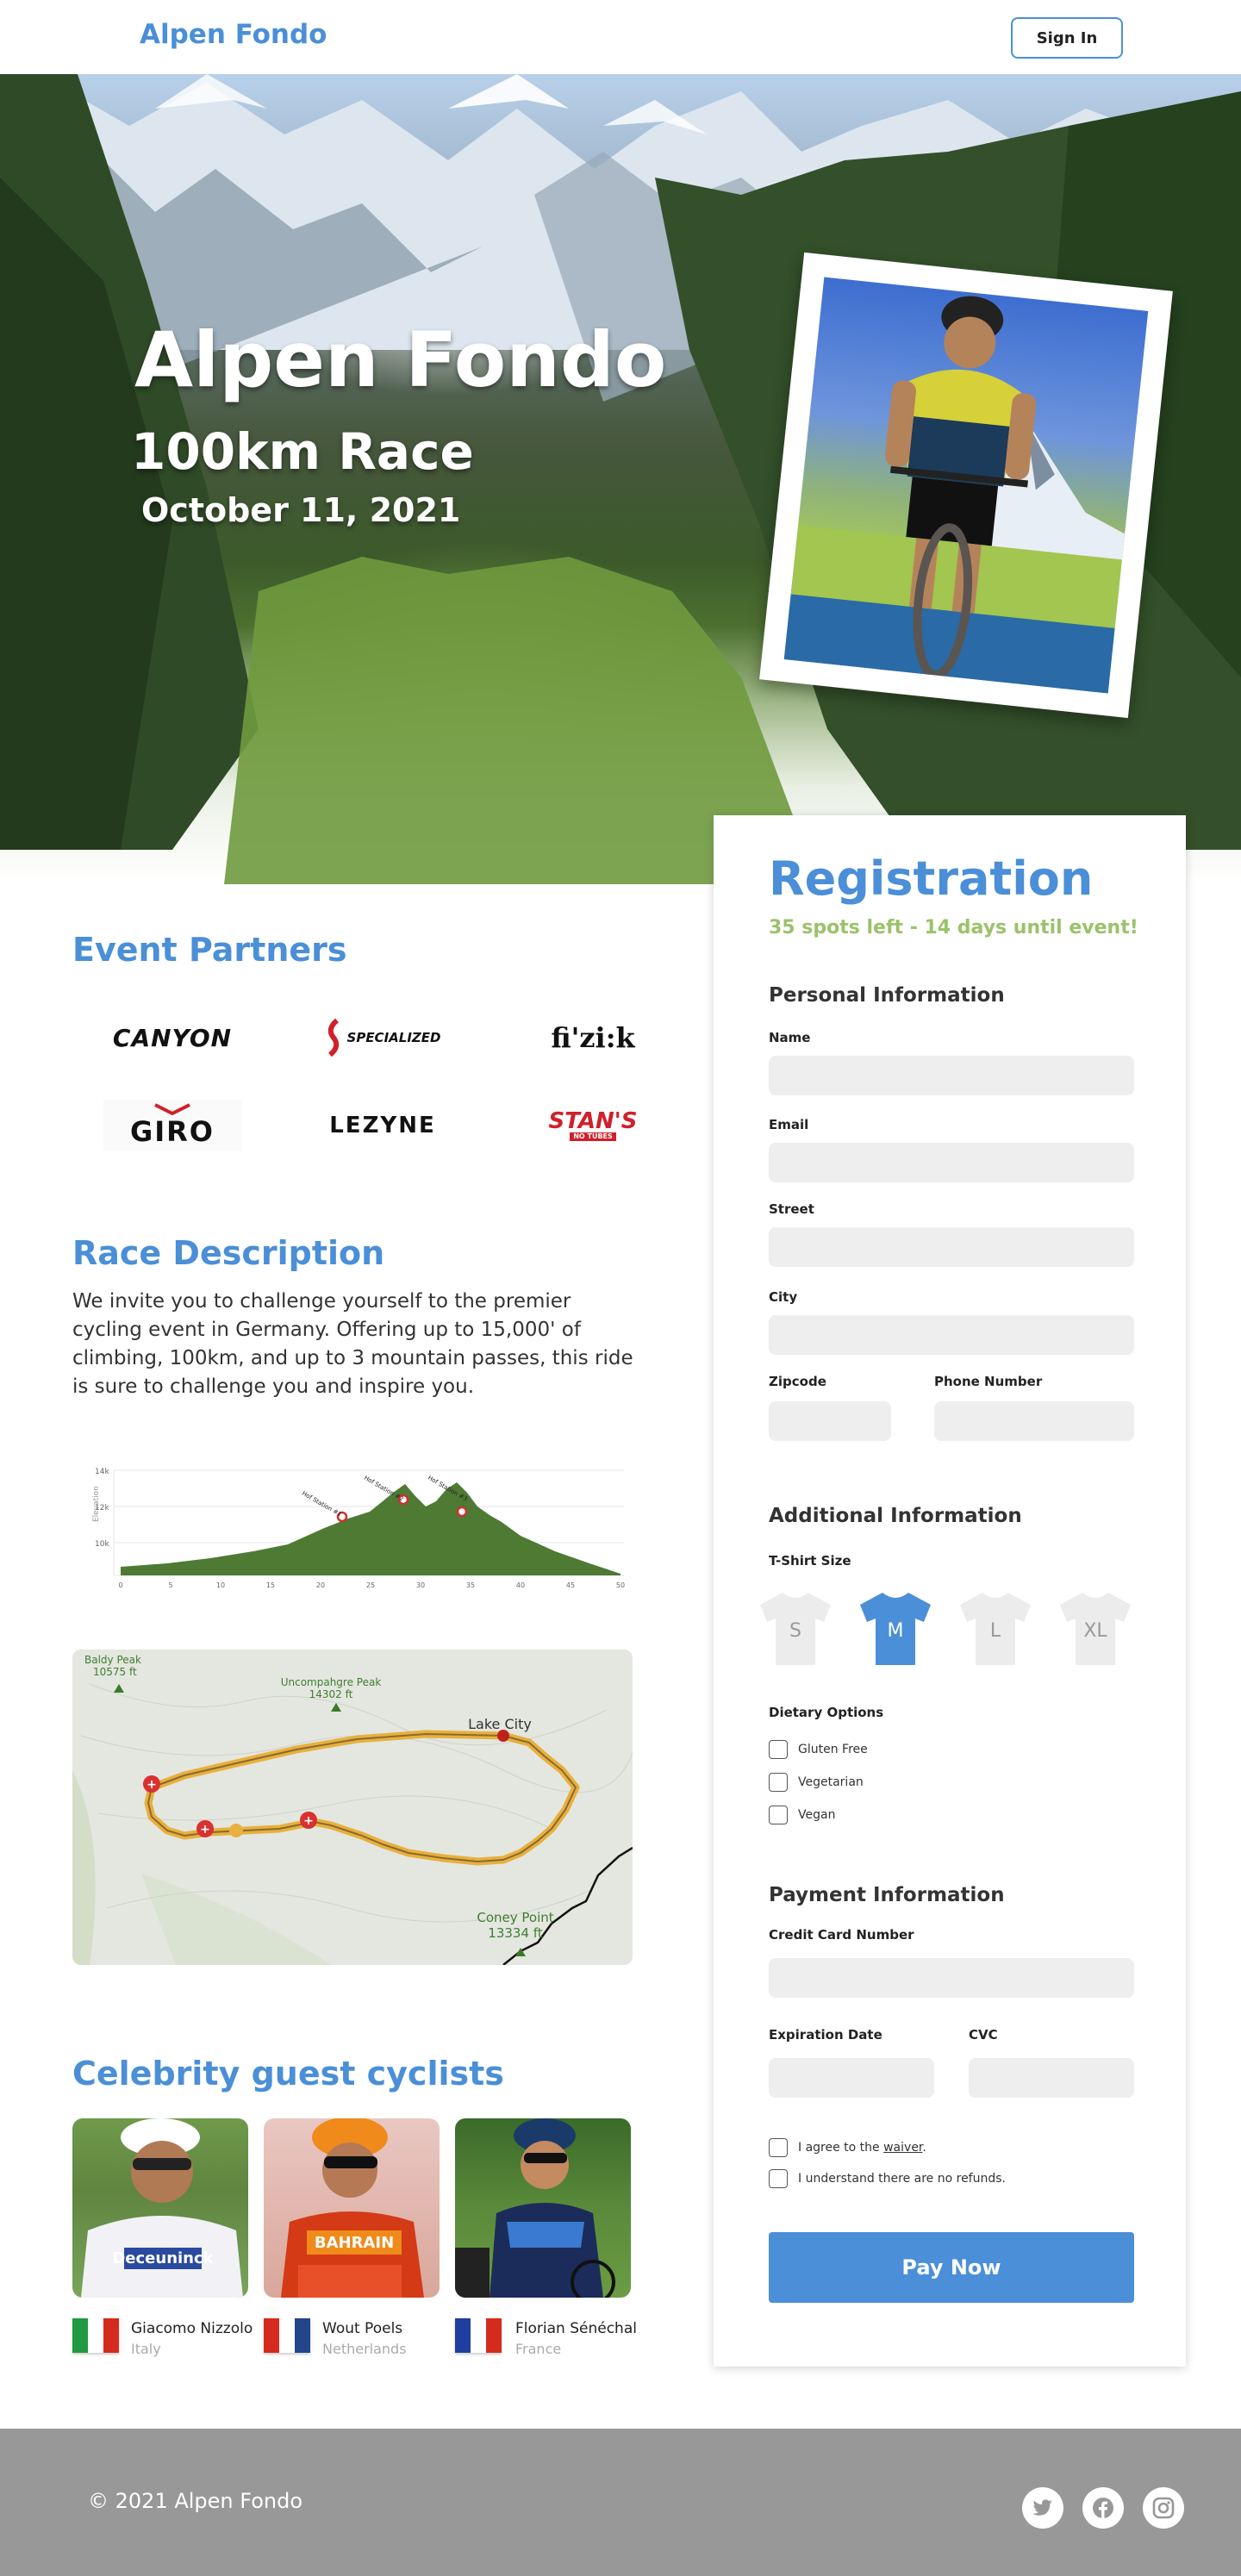 This screenshot has width=1241, height=2576. What do you see at coordinates (1051, 2078) in the screenshot?
I see `cvc-field` at bounding box center [1051, 2078].